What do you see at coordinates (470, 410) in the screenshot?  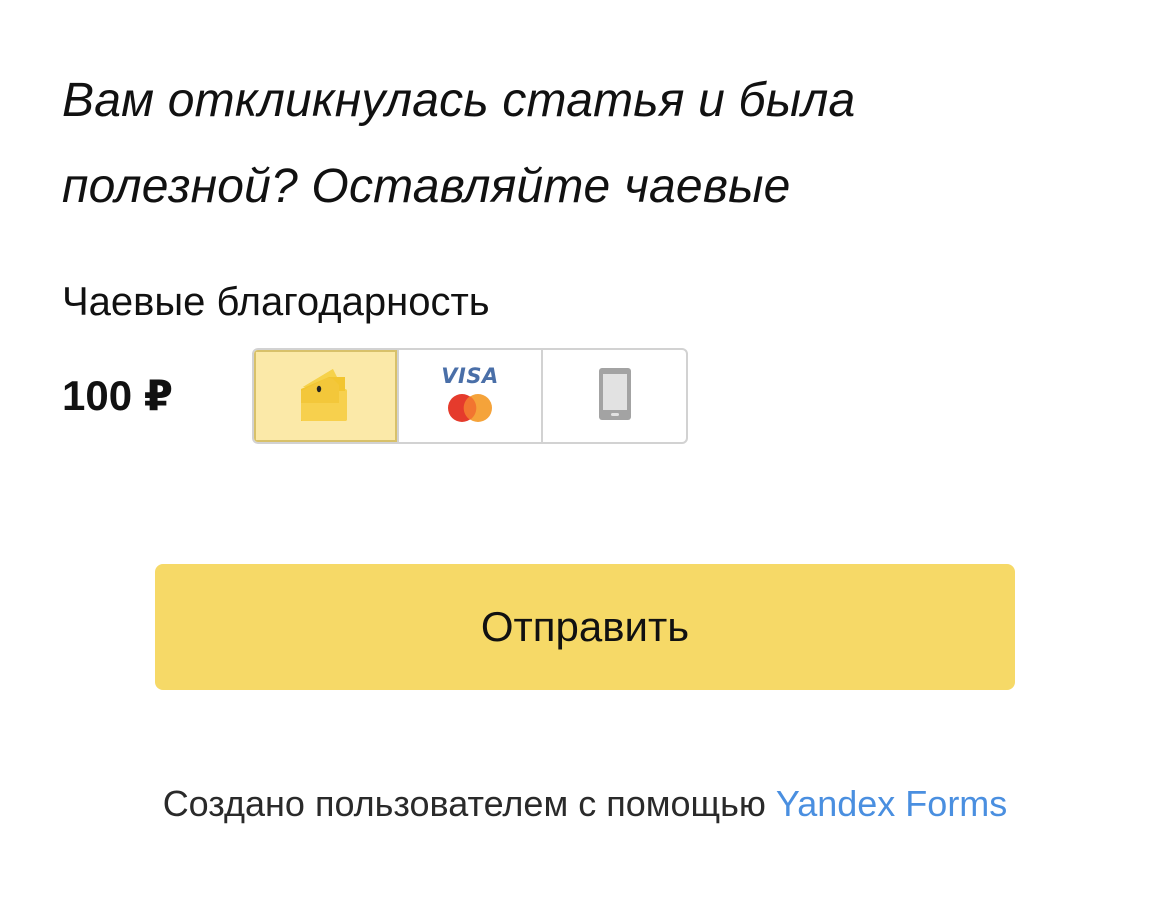 I see `mastercard-icon` at bounding box center [470, 410].